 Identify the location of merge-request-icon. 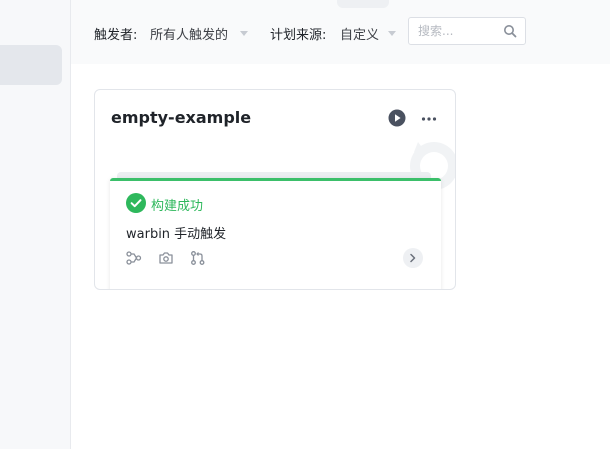
(198, 258).